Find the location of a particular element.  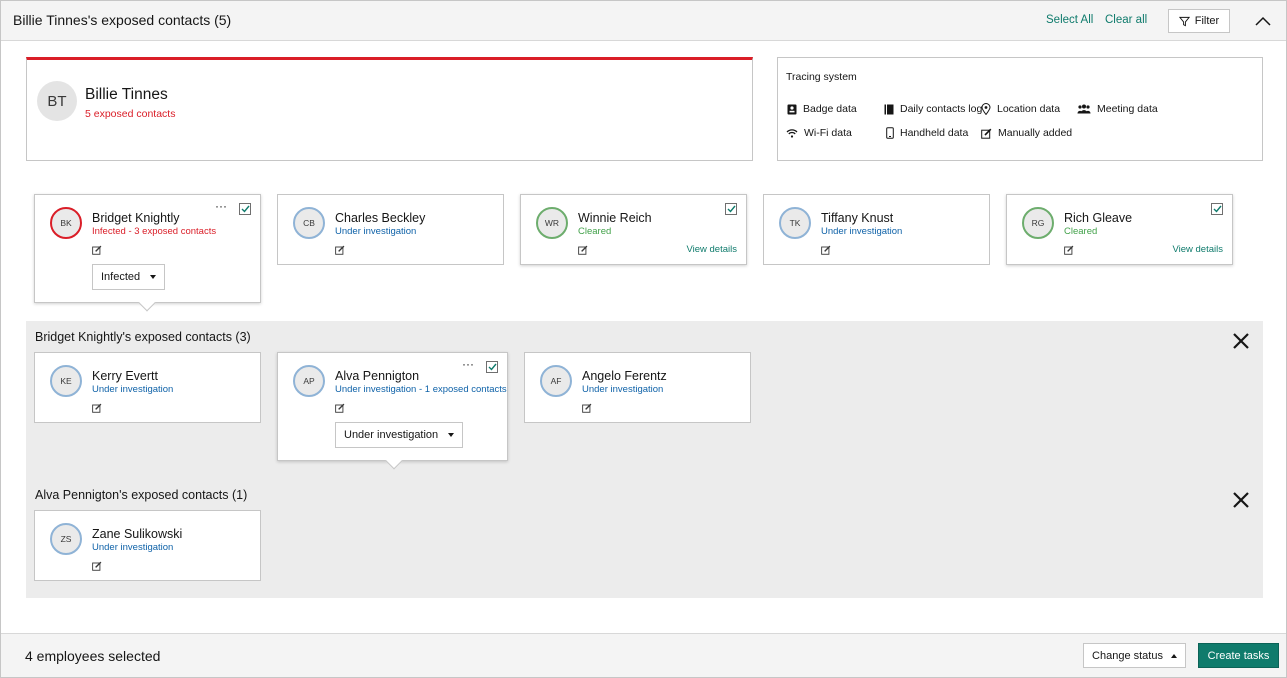

contact-name: Rich Gleave is located at coordinates (1098, 218).